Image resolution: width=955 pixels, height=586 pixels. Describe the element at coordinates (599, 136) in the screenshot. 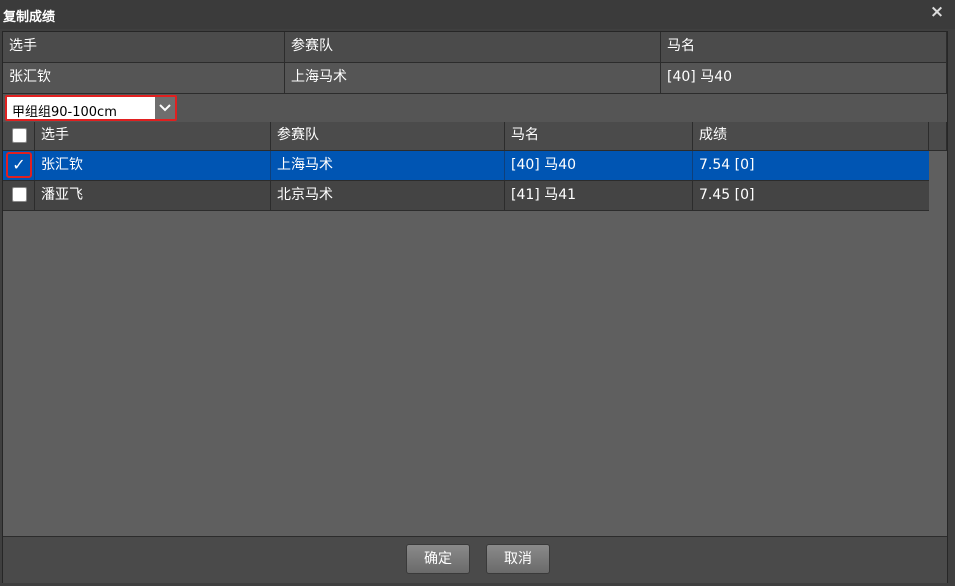

I see `list-header-horse: 马名` at that location.